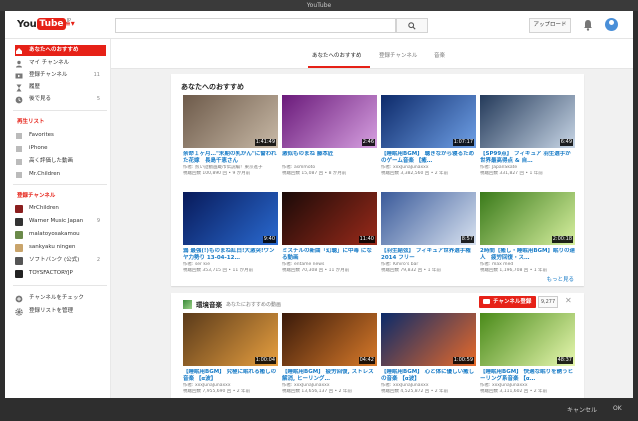 This screenshot has height=421, width=638. Describe the element at coordinates (19, 100) in the screenshot. I see `clock-icon` at that location.